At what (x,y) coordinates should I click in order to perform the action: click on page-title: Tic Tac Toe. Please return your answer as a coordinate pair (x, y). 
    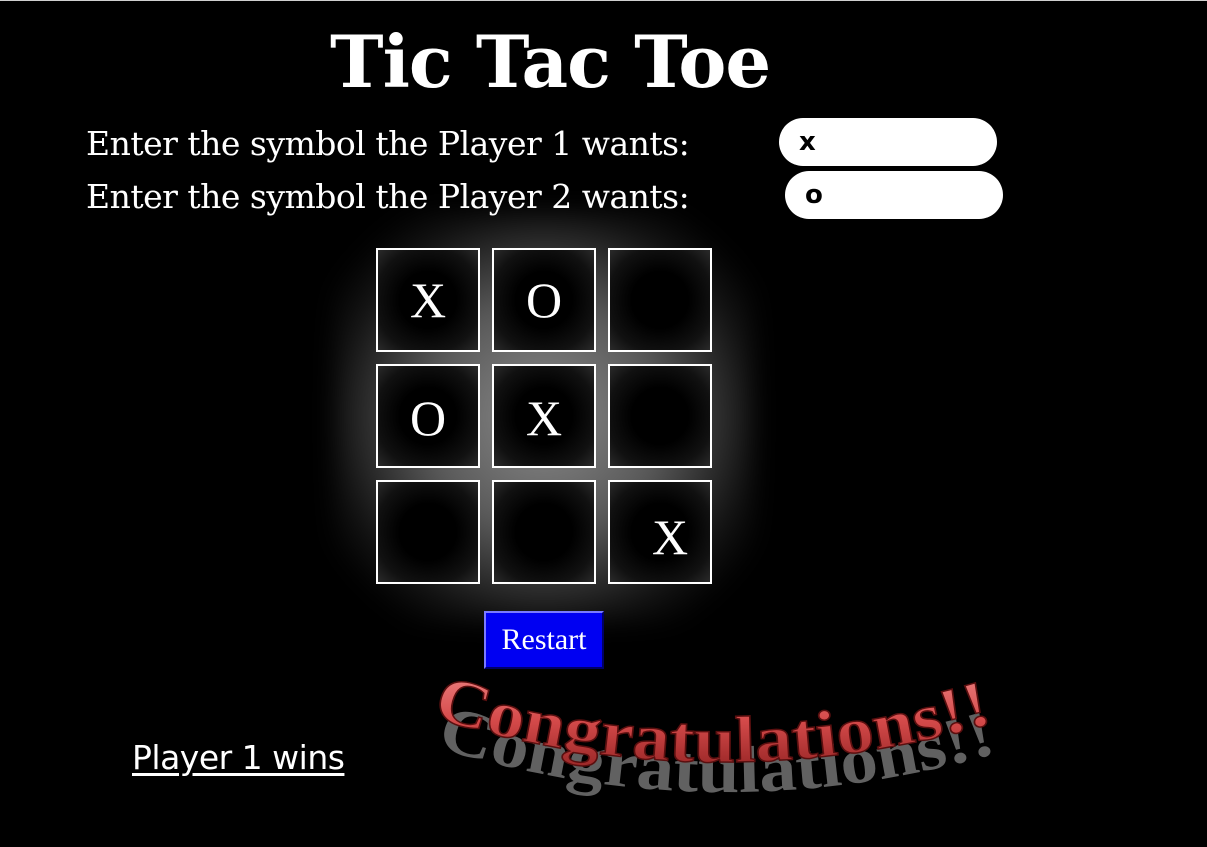
    Looking at the image, I should click on (550, 61).